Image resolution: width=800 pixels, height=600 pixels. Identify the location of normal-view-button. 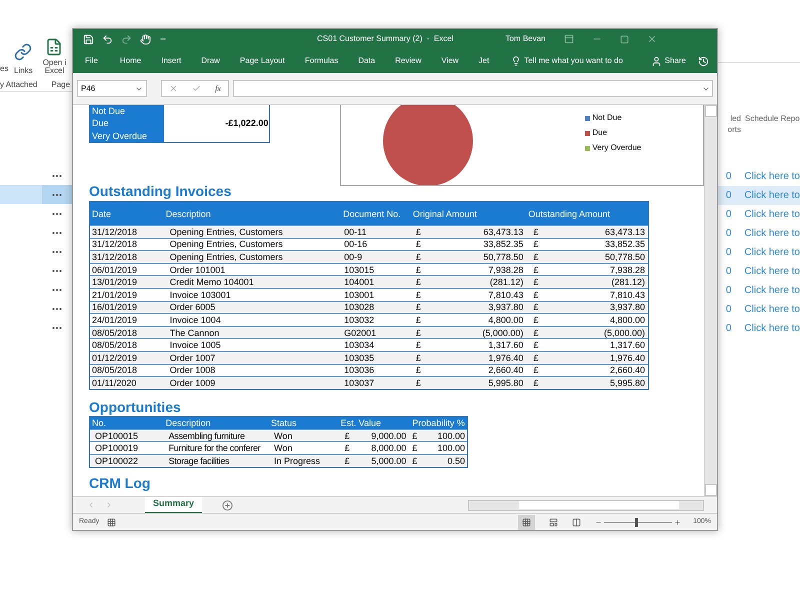
(527, 522).